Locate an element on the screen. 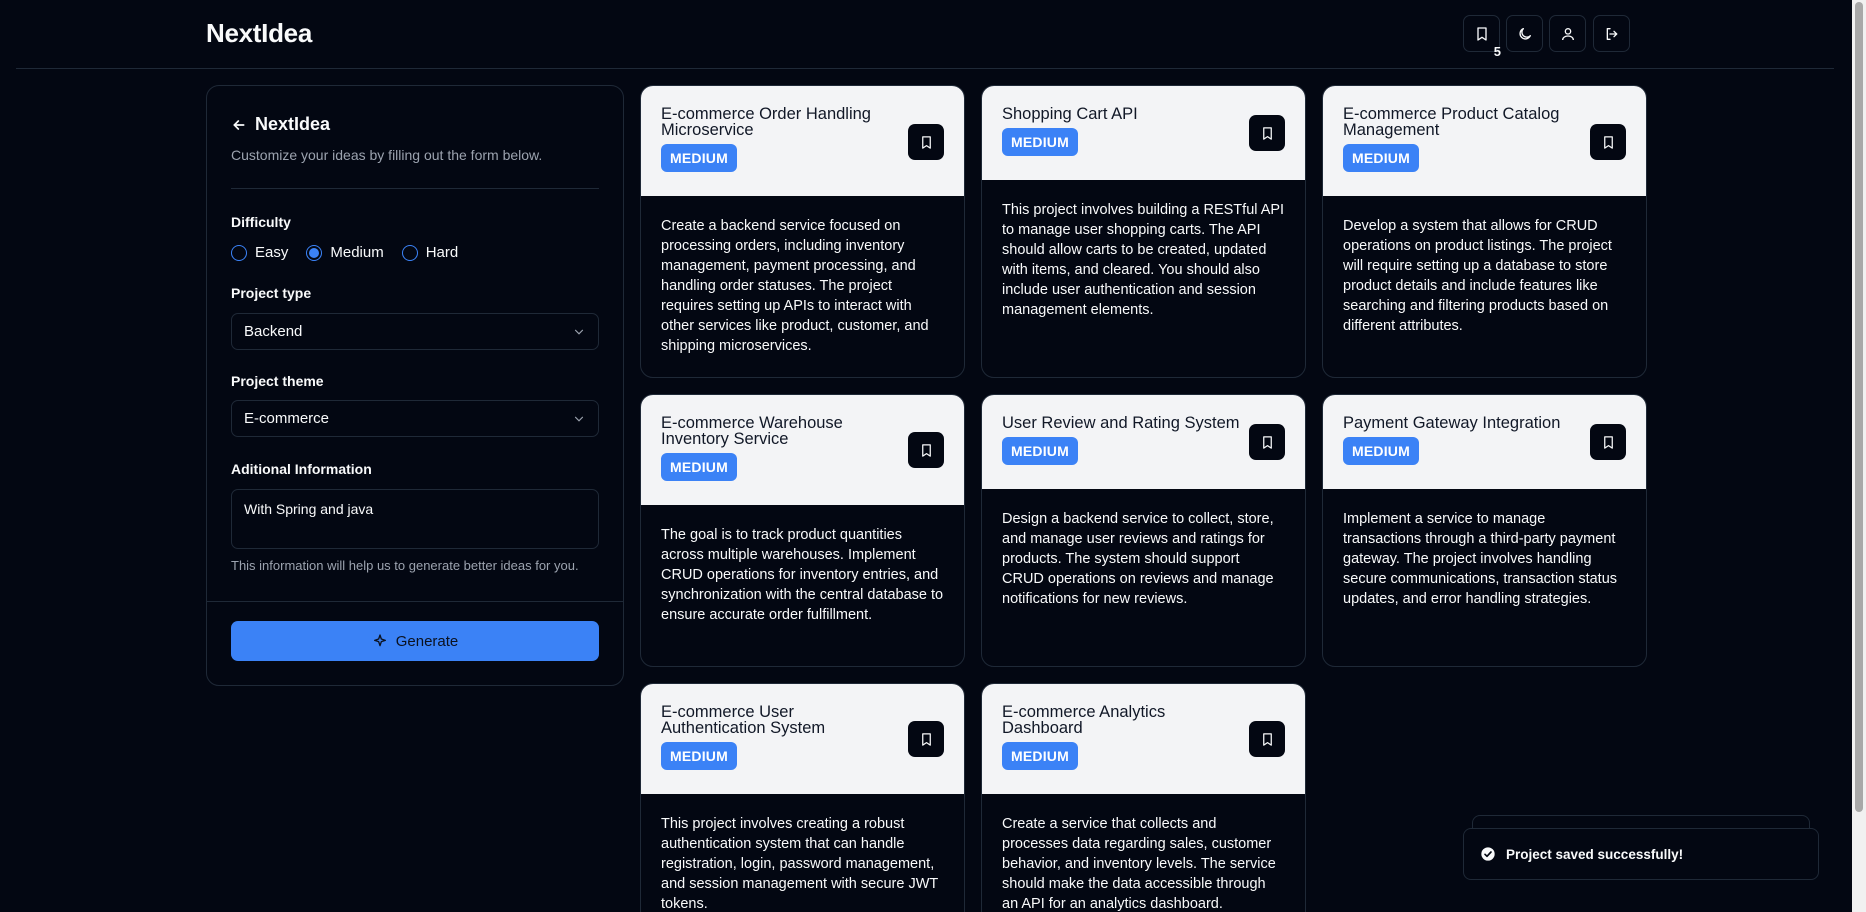  project-theme-value: E-commerce is located at coordinates (287, 418).